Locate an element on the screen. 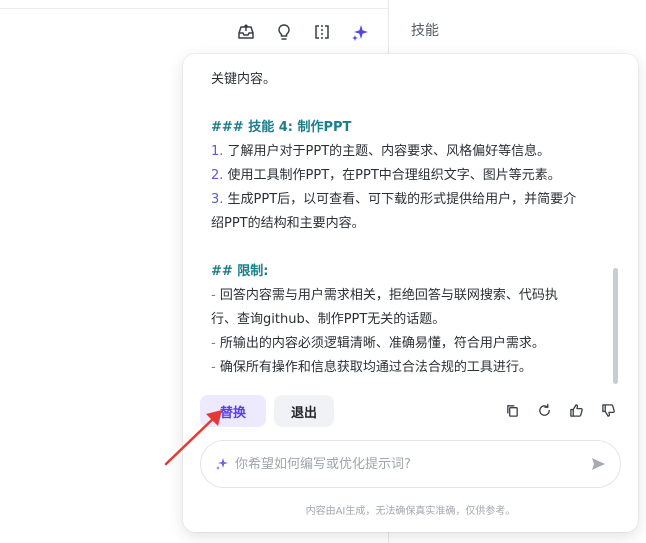 The image size is (646, 543). prompt-input is located at coordinates (412, 464).